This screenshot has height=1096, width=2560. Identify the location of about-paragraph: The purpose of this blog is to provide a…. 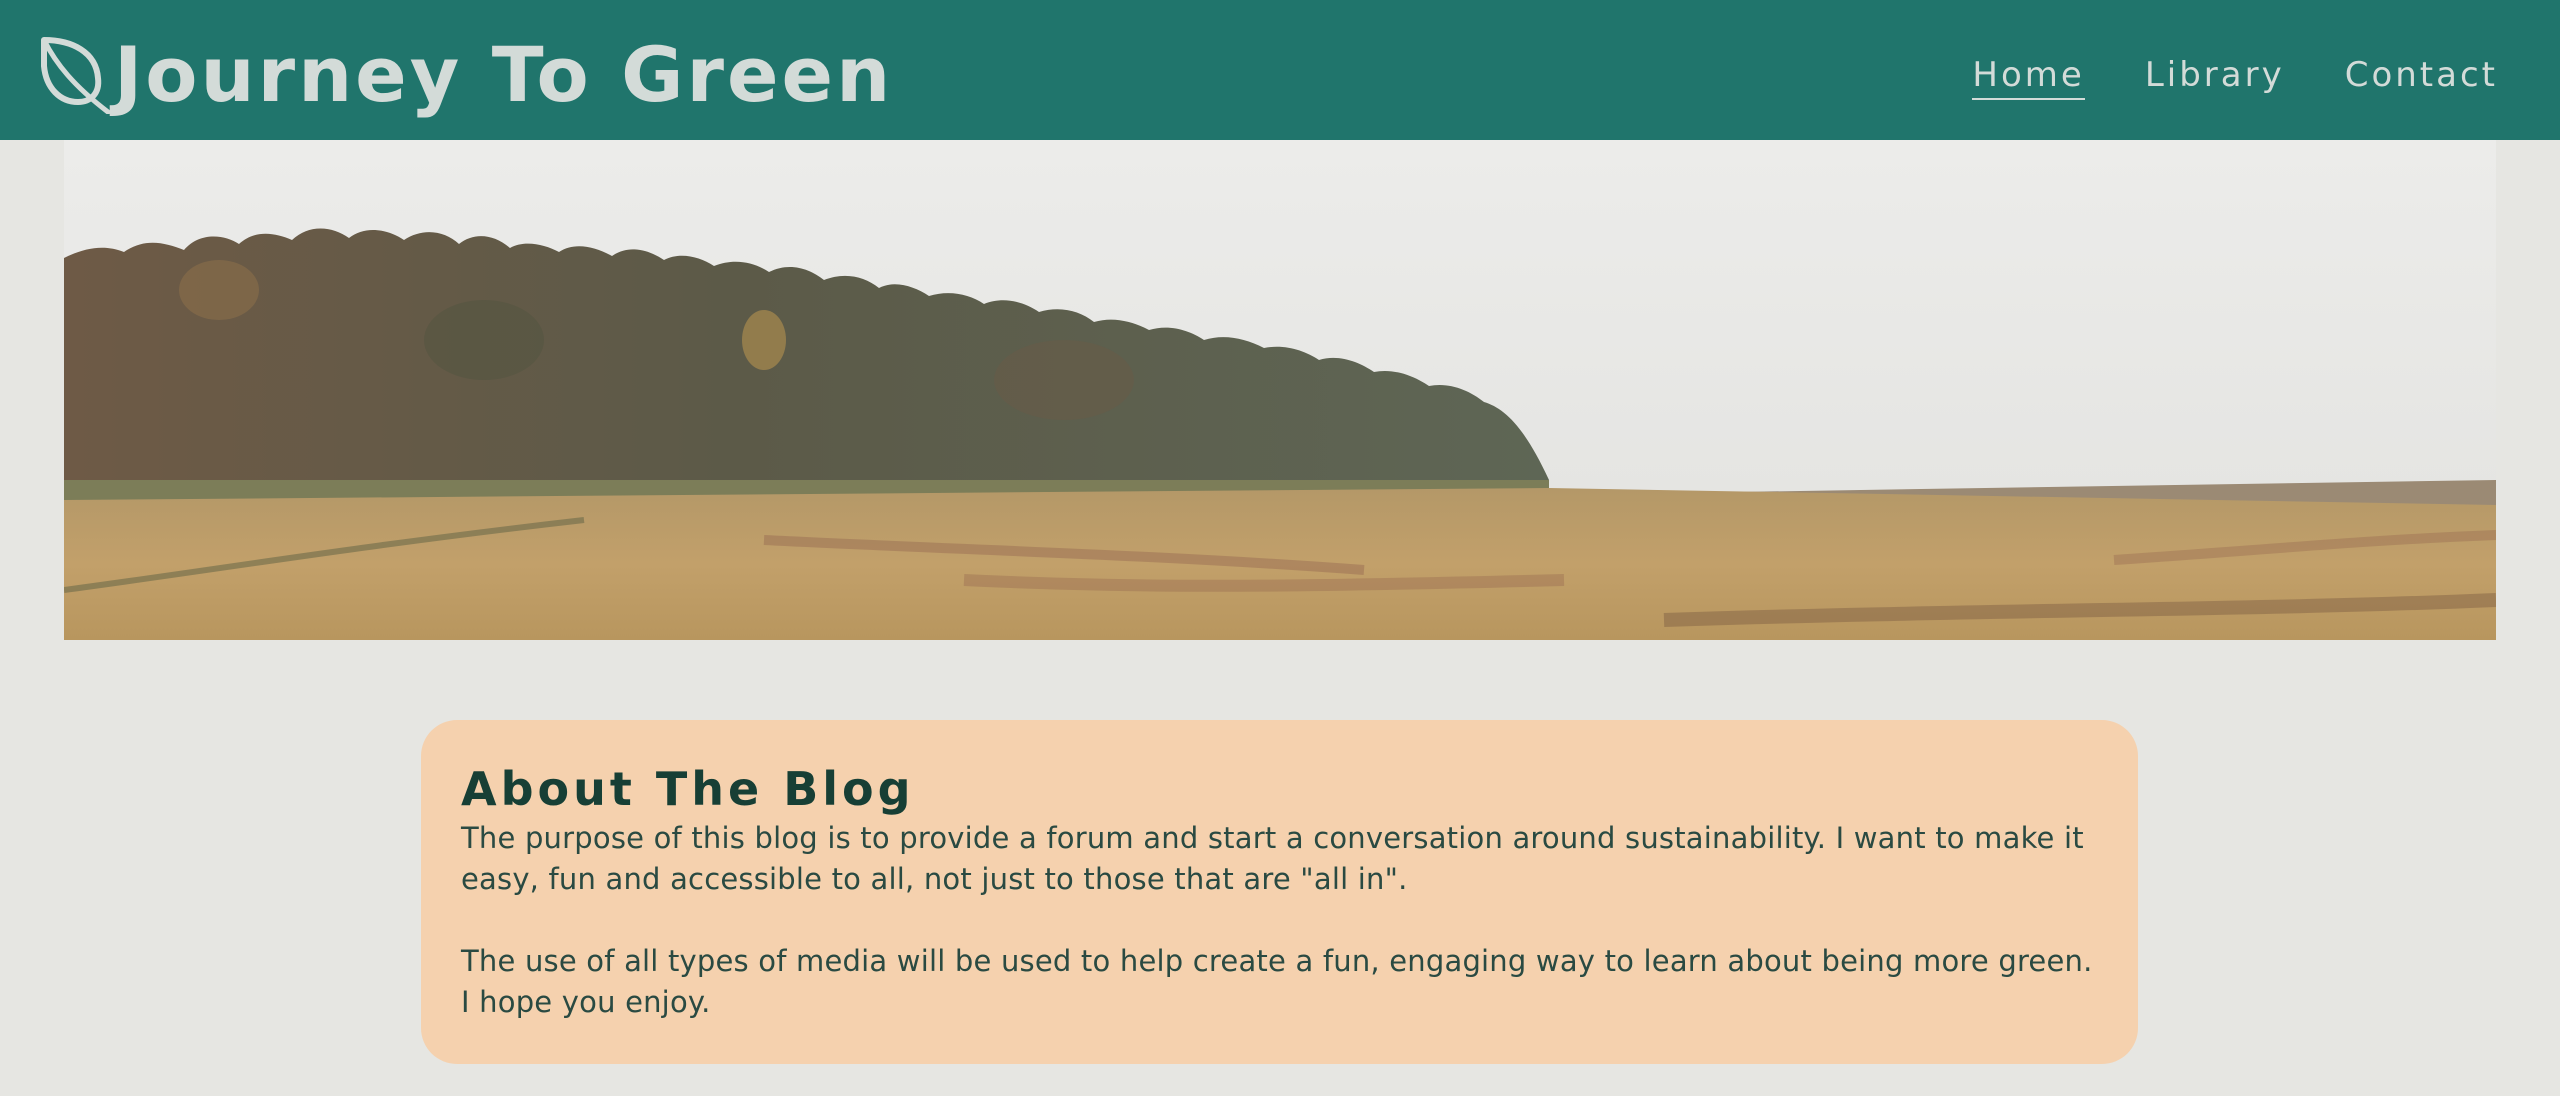
(1272, 858).